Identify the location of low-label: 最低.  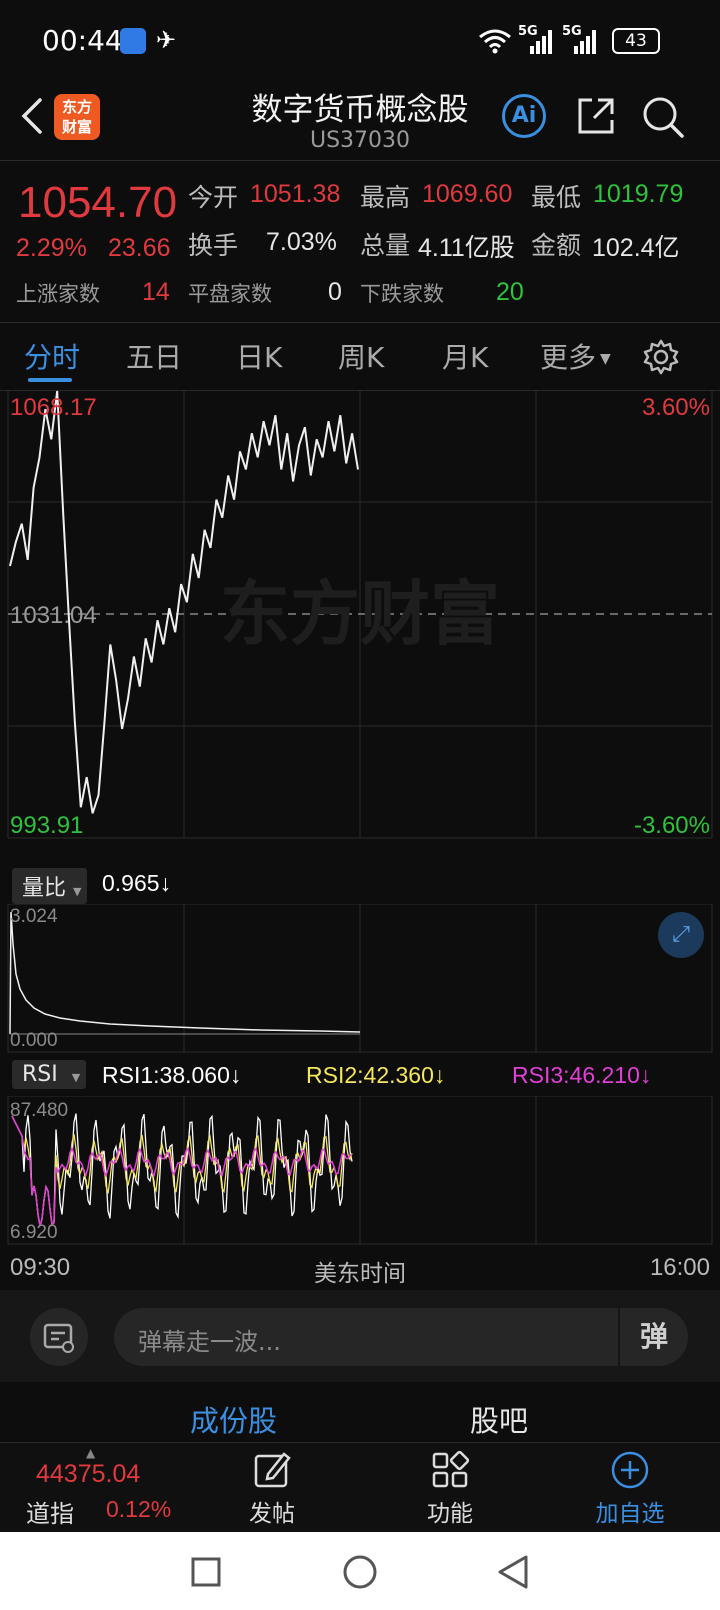
(556, 197).